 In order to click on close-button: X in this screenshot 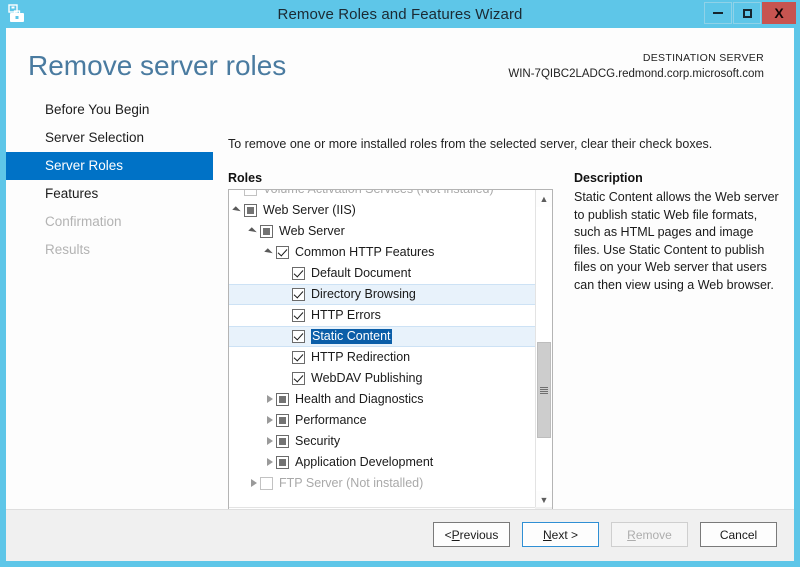, I will do `click(779, 13)`.